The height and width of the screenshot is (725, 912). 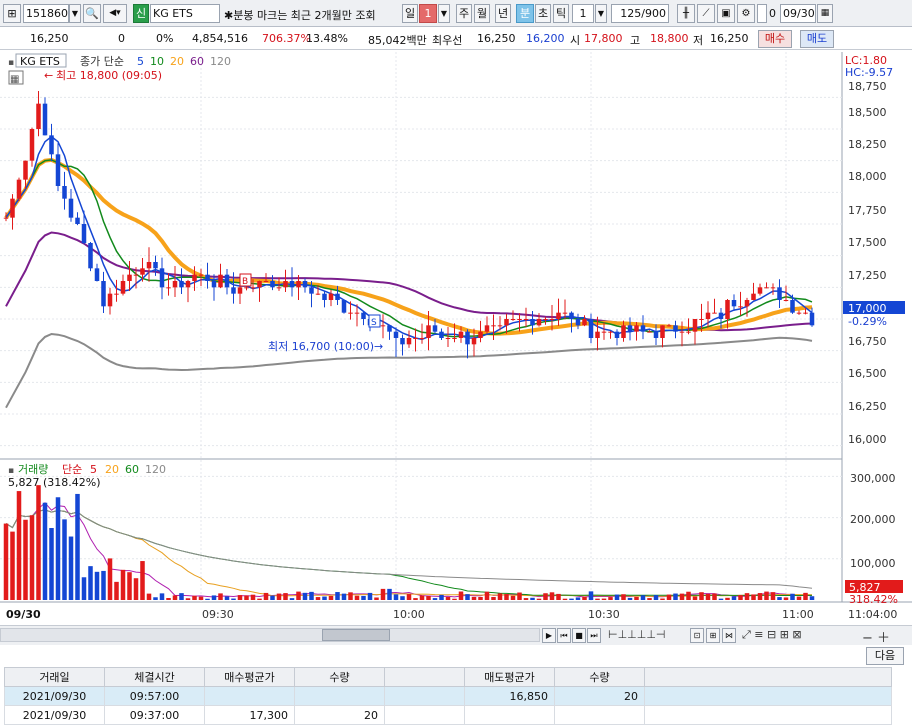 I want to click on save-icon: ▣, so click(x=726, y=13).